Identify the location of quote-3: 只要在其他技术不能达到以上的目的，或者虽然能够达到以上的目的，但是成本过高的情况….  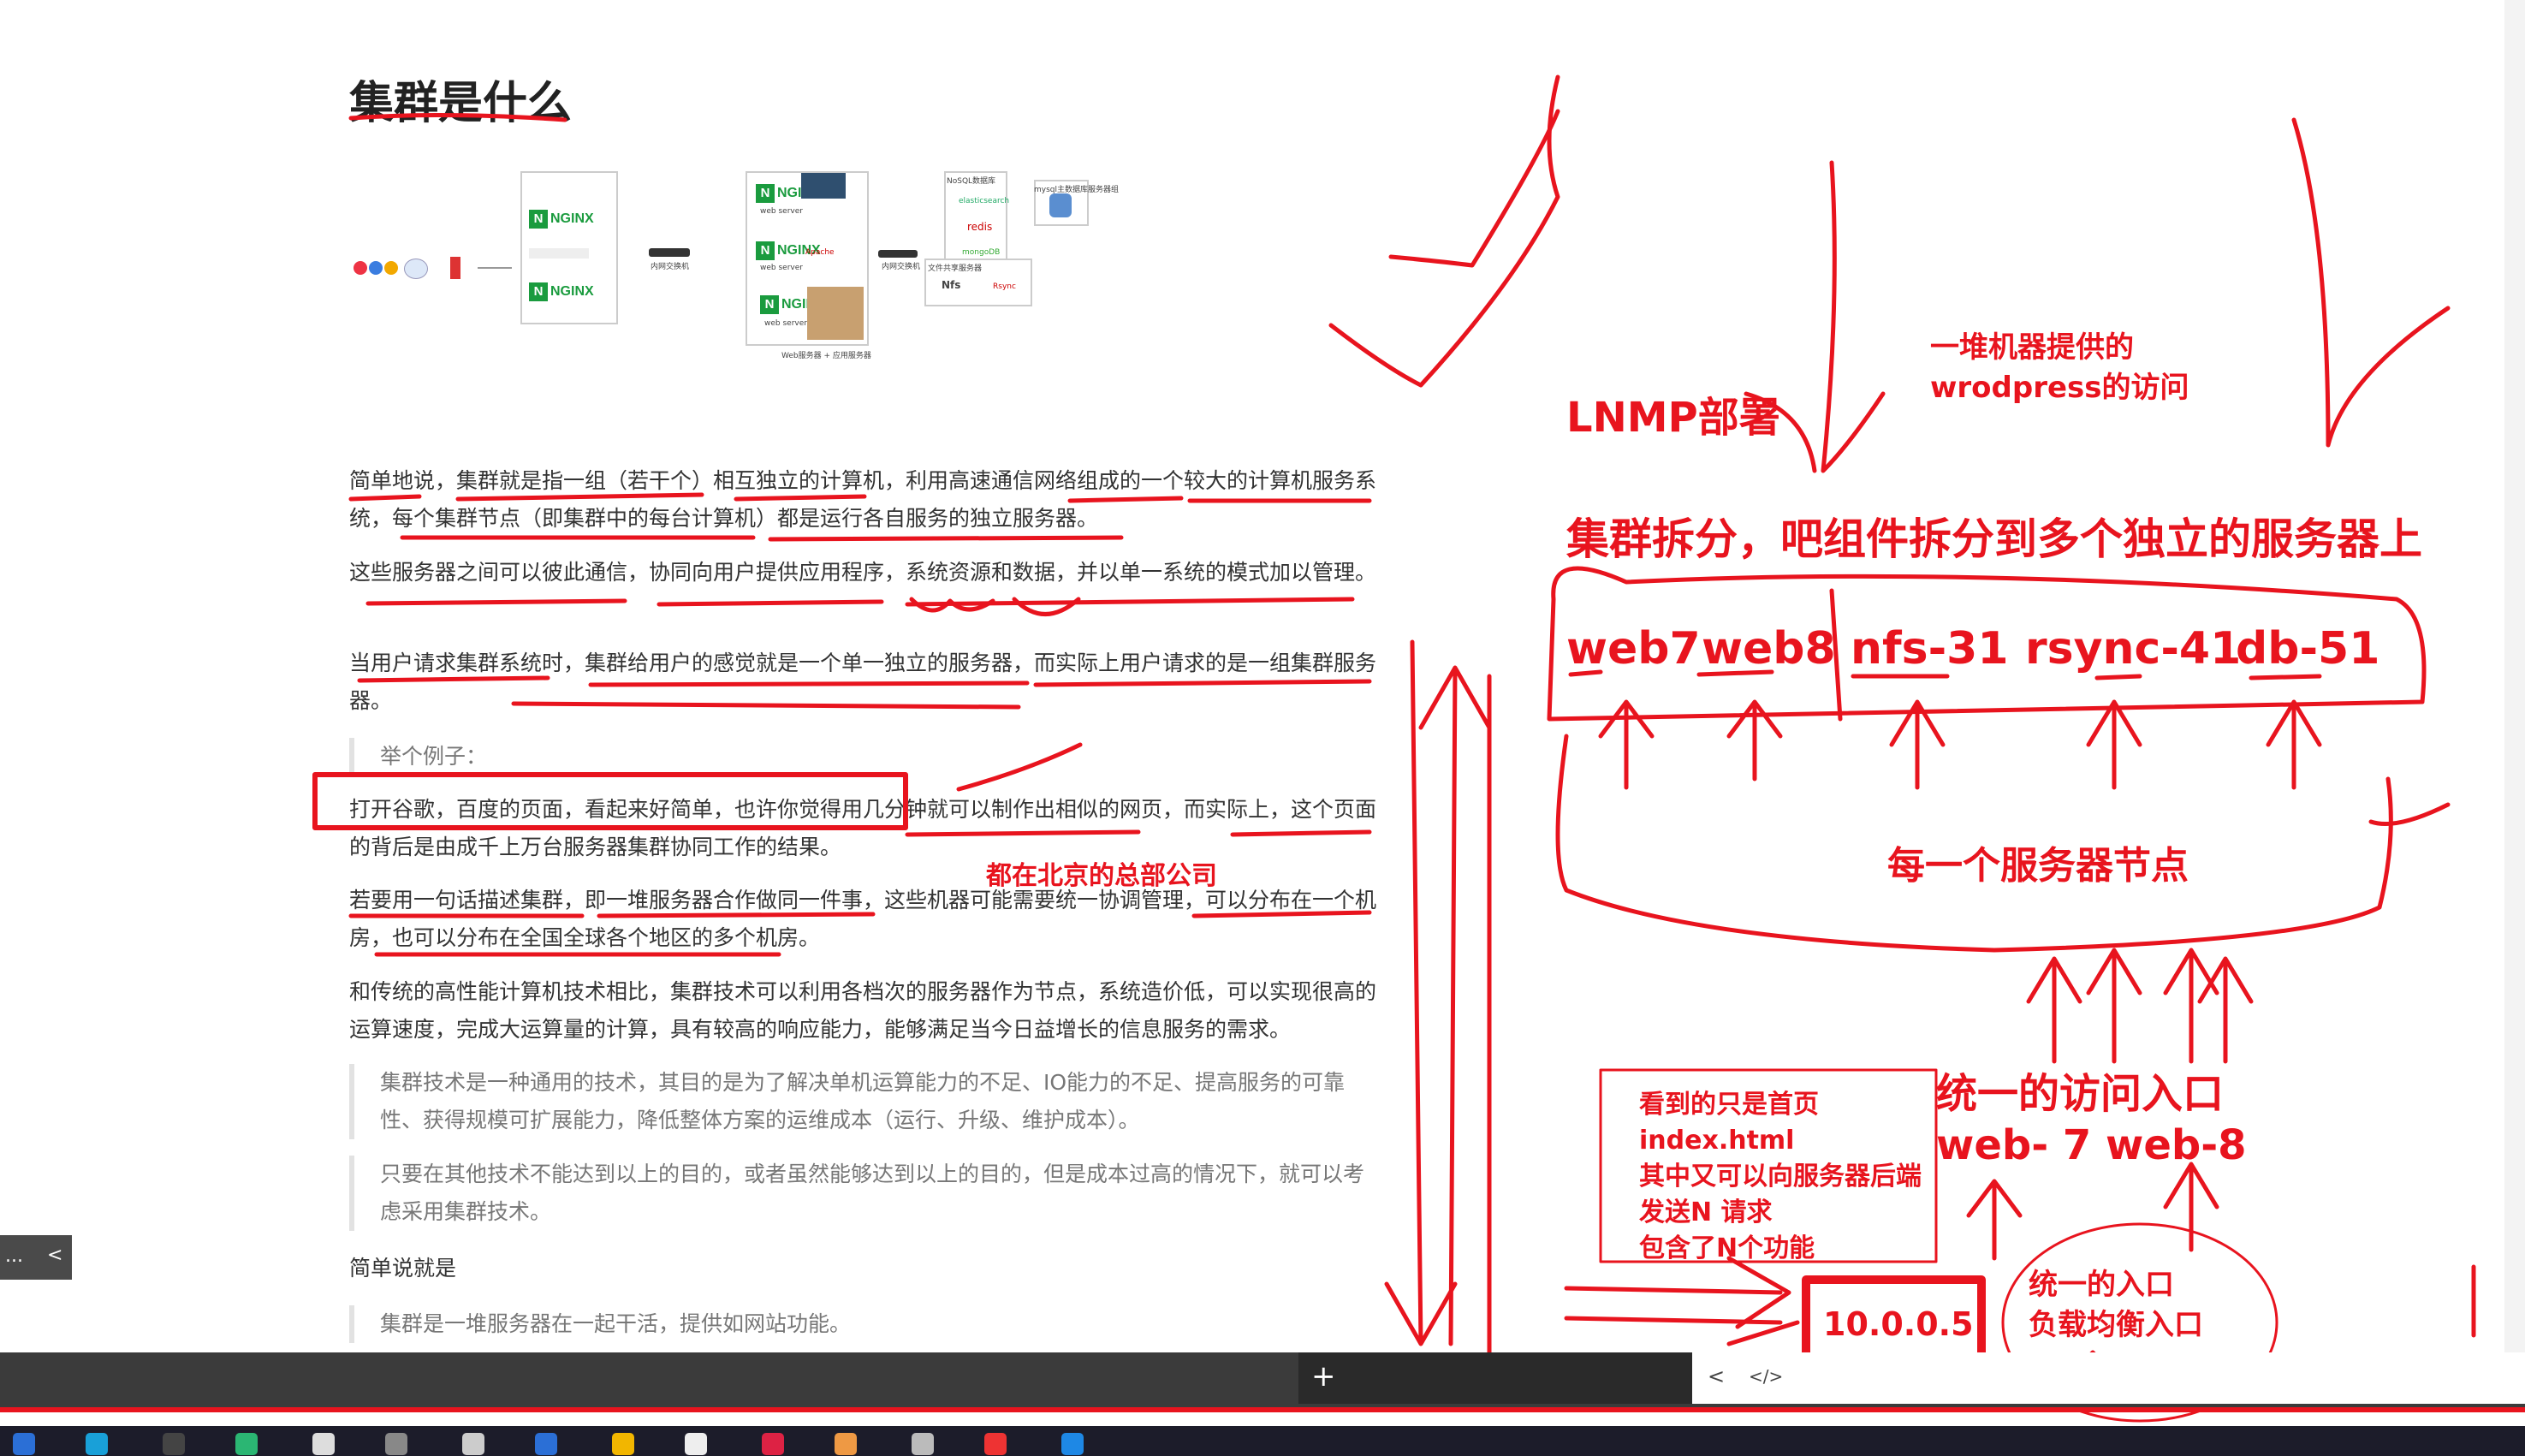
(862, 1193).